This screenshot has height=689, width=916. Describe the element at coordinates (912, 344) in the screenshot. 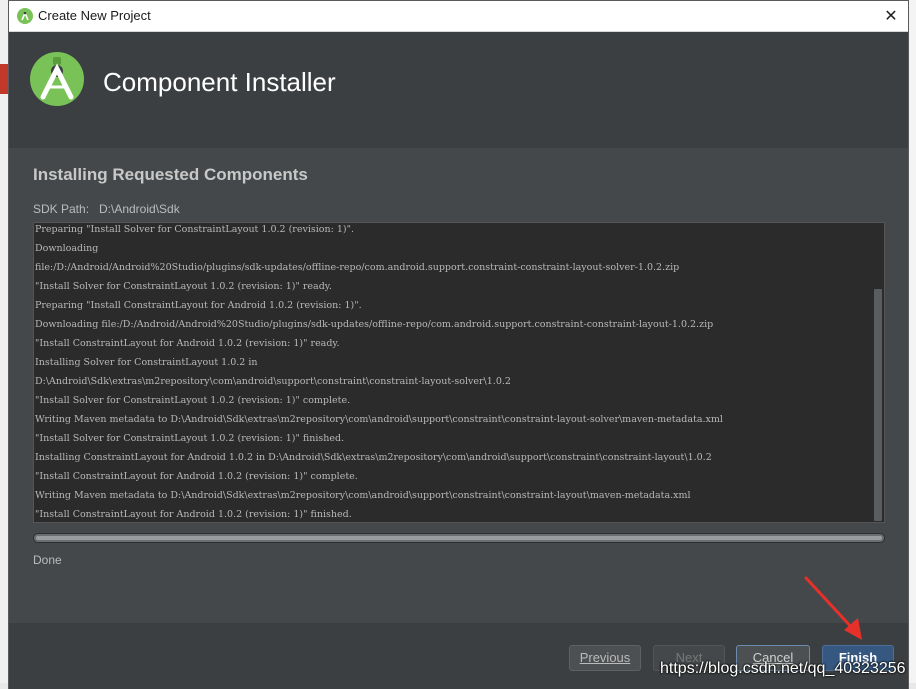

I see `background-window-edge-right` at that location.